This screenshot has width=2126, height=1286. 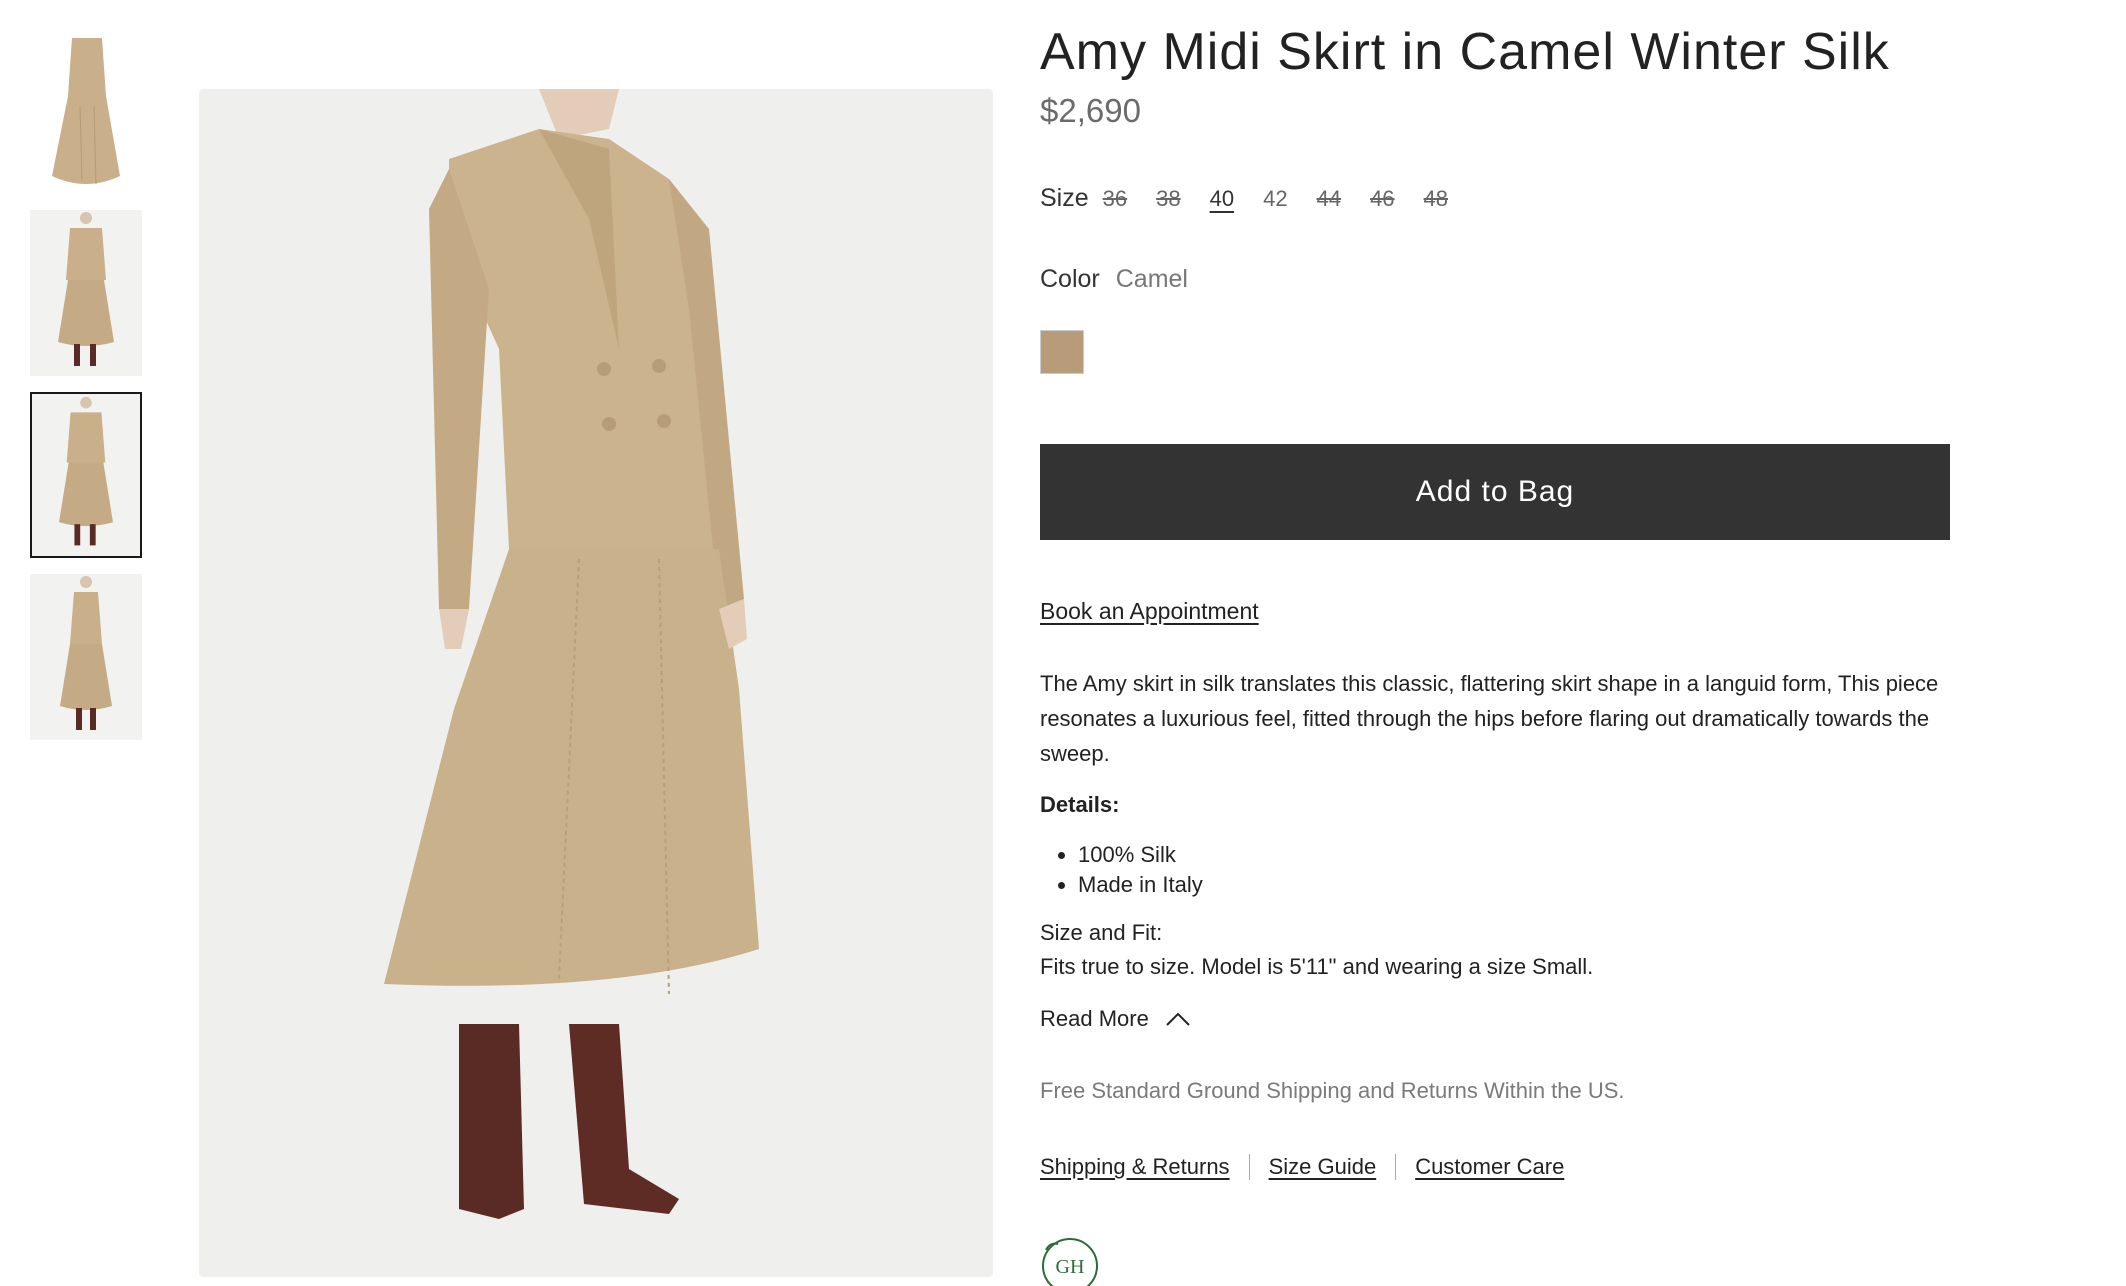 I want to click on size-option-36: 36, so click(x=1115, y=199).